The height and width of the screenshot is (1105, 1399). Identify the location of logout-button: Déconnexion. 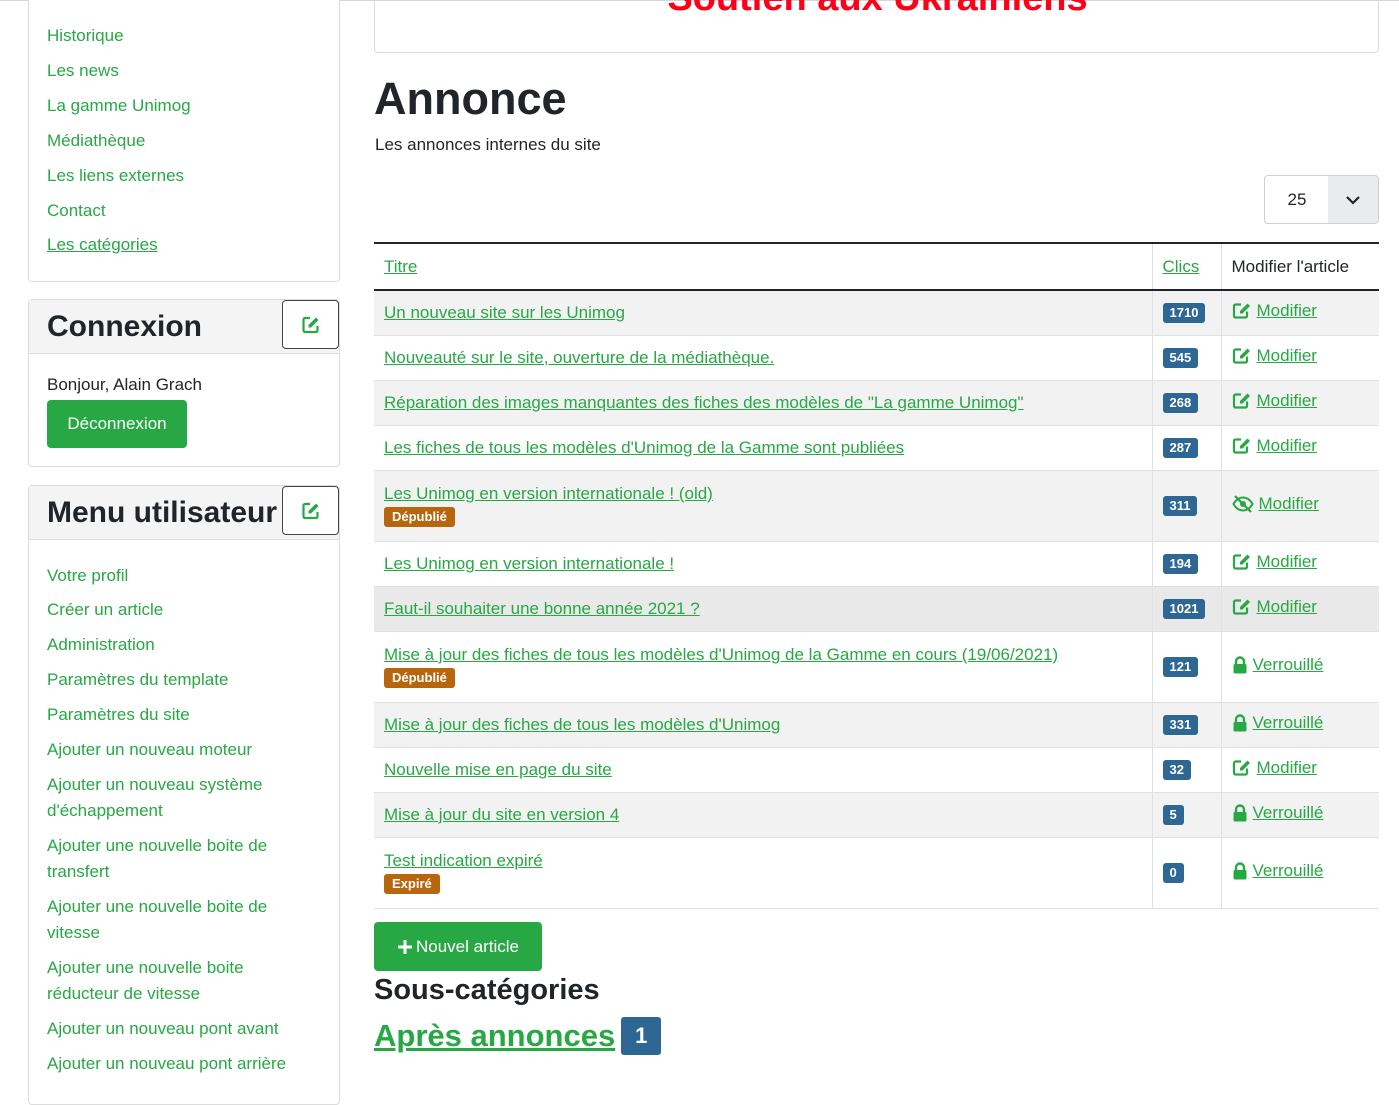
(117, 424).